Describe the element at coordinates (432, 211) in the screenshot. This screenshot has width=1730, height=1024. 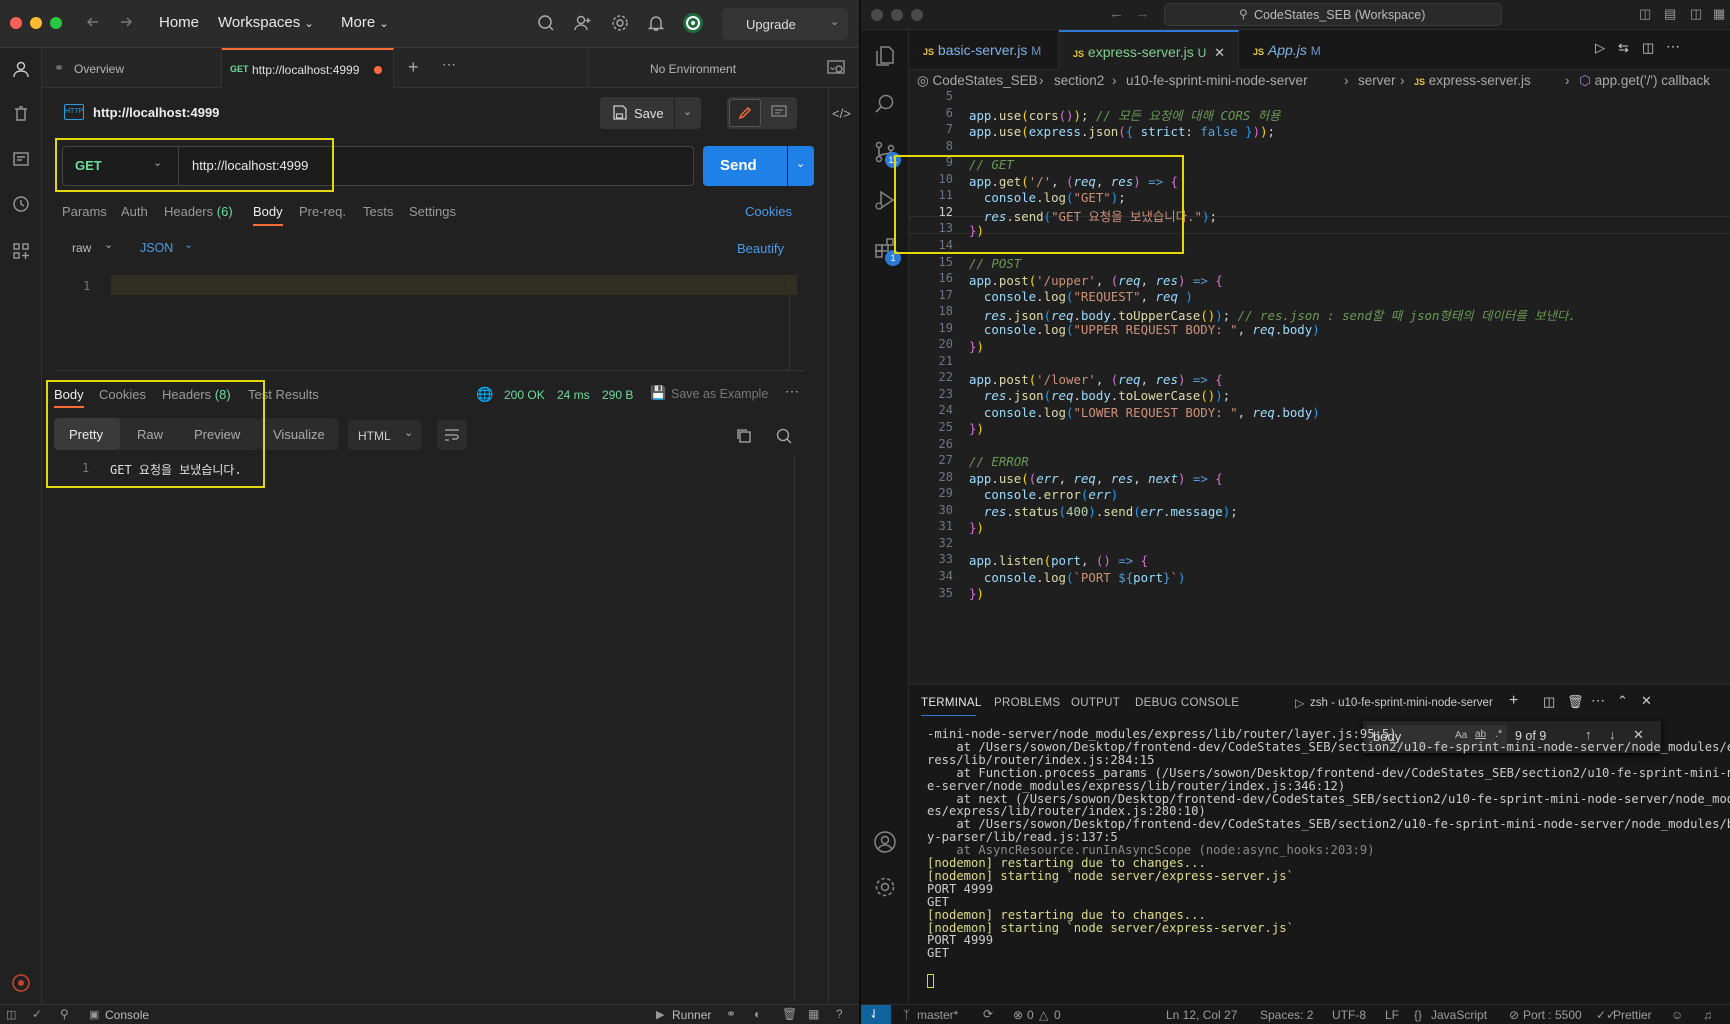
I see `tab-settings: Settings` at that location.